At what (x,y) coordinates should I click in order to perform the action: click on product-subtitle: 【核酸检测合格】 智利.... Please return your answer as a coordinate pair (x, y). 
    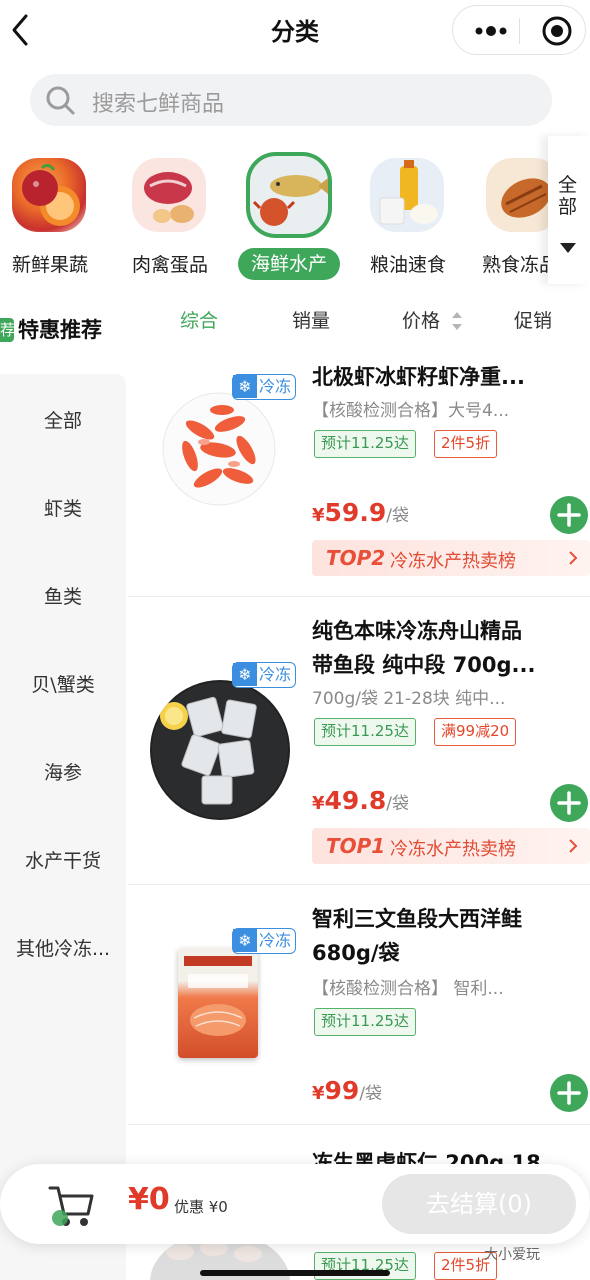
    Looking at the image, I should click on (408, 989).